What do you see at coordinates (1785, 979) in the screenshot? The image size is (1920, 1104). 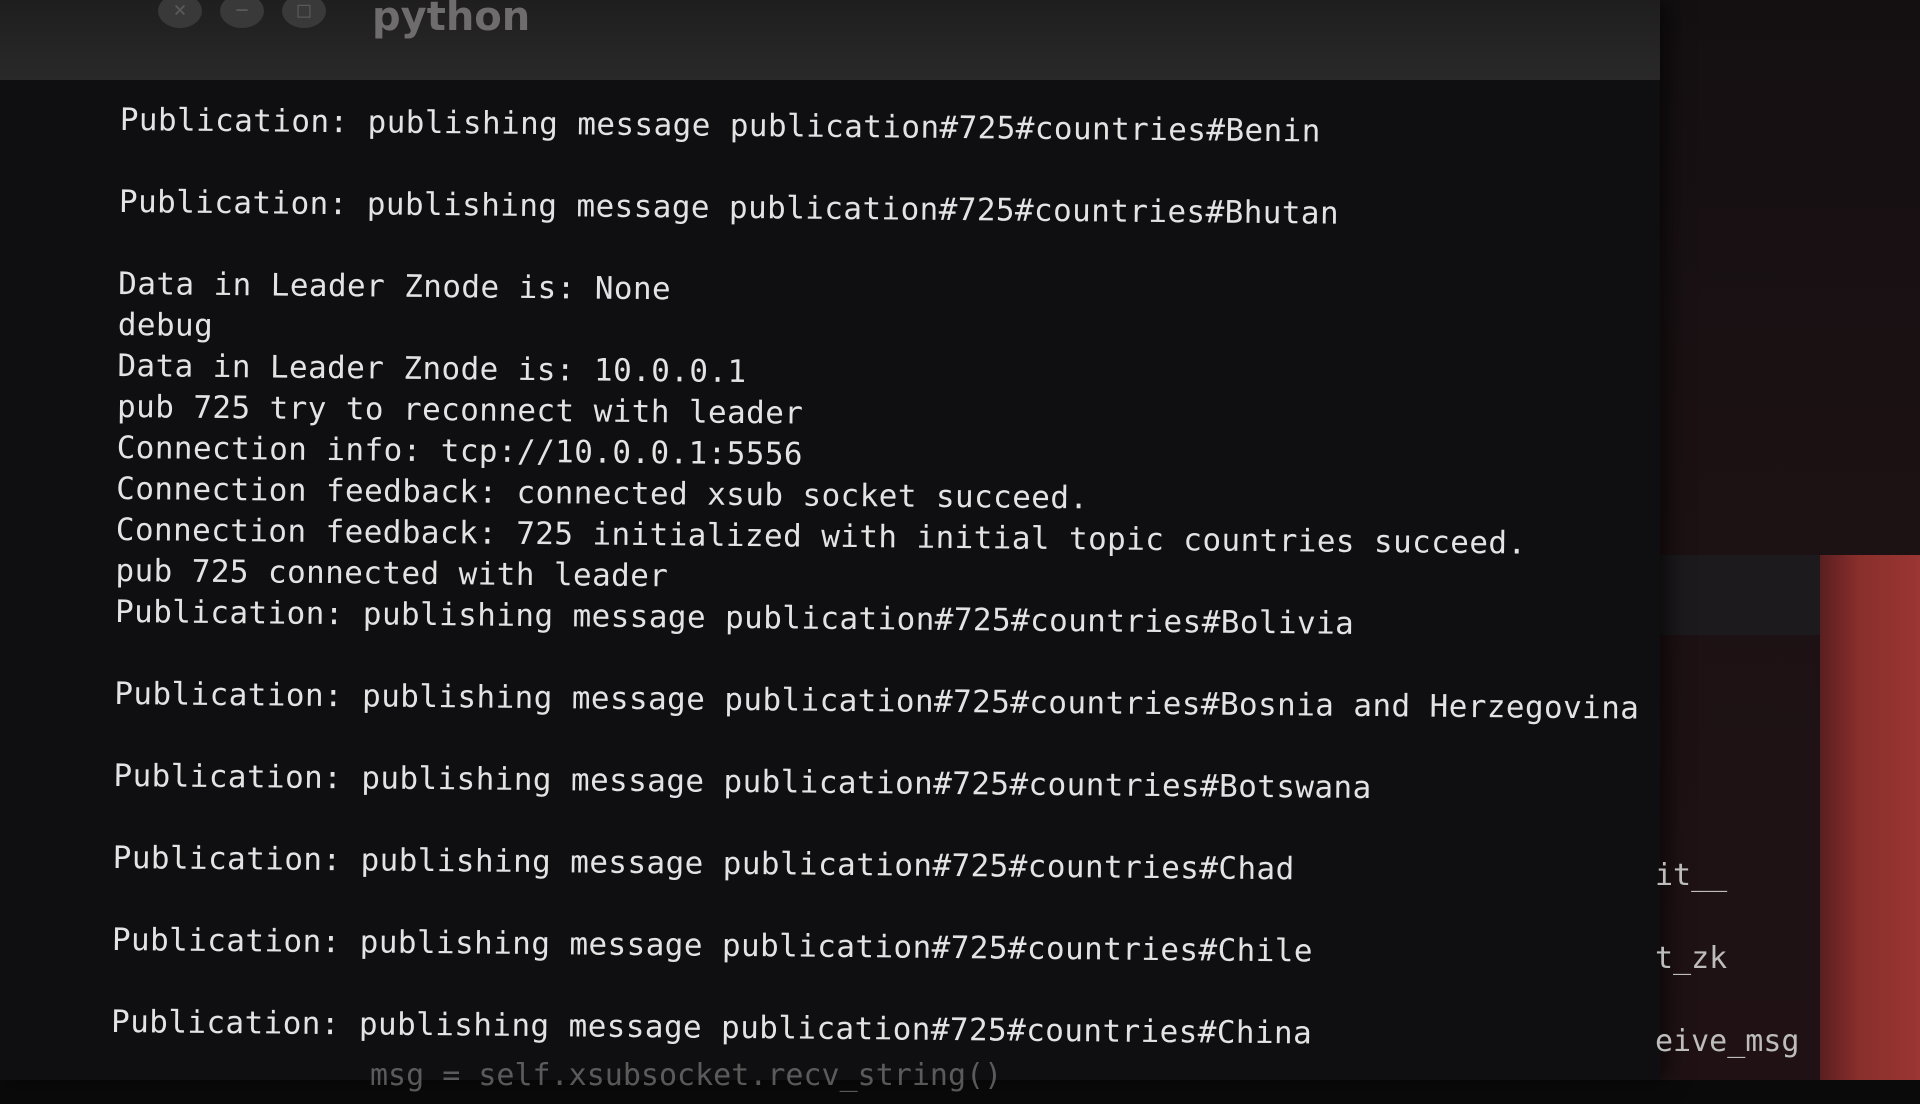 I see `background-code-fragments: it__ t_zk eive_msg` at bounding box center [1785, 979].